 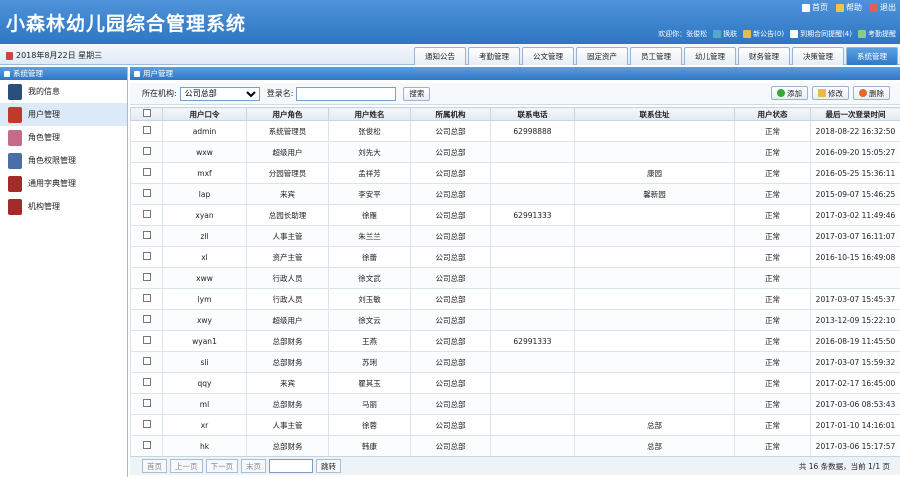 What do you see at coordinates (328, 466) in the screenshot?
I see `go-button: 跳转` at bounding box center [328, 466].